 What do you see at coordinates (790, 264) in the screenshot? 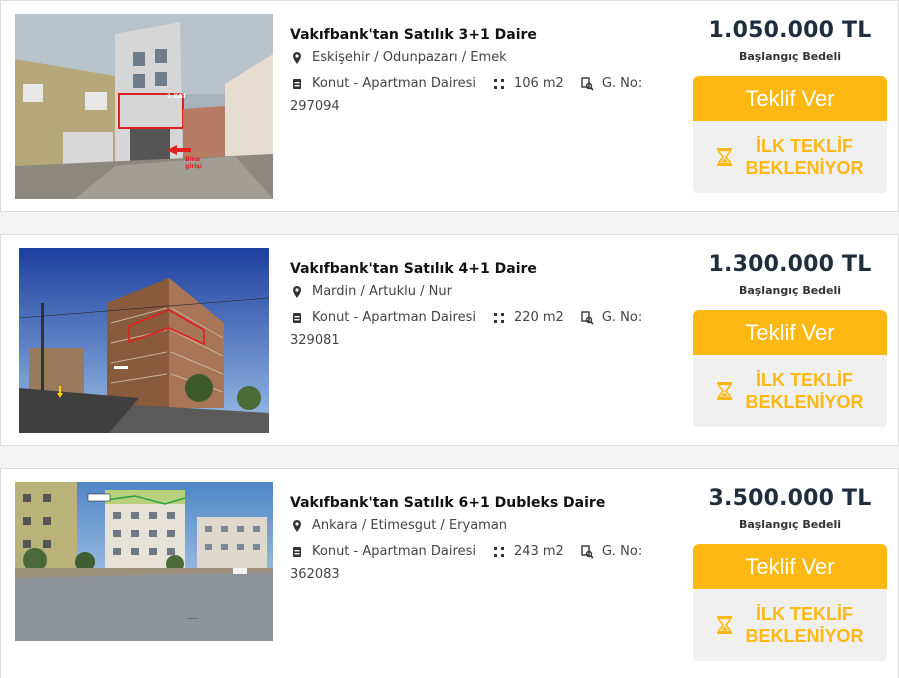
I see `price: 1.300.000 TL` at bounding box center [790, 264].